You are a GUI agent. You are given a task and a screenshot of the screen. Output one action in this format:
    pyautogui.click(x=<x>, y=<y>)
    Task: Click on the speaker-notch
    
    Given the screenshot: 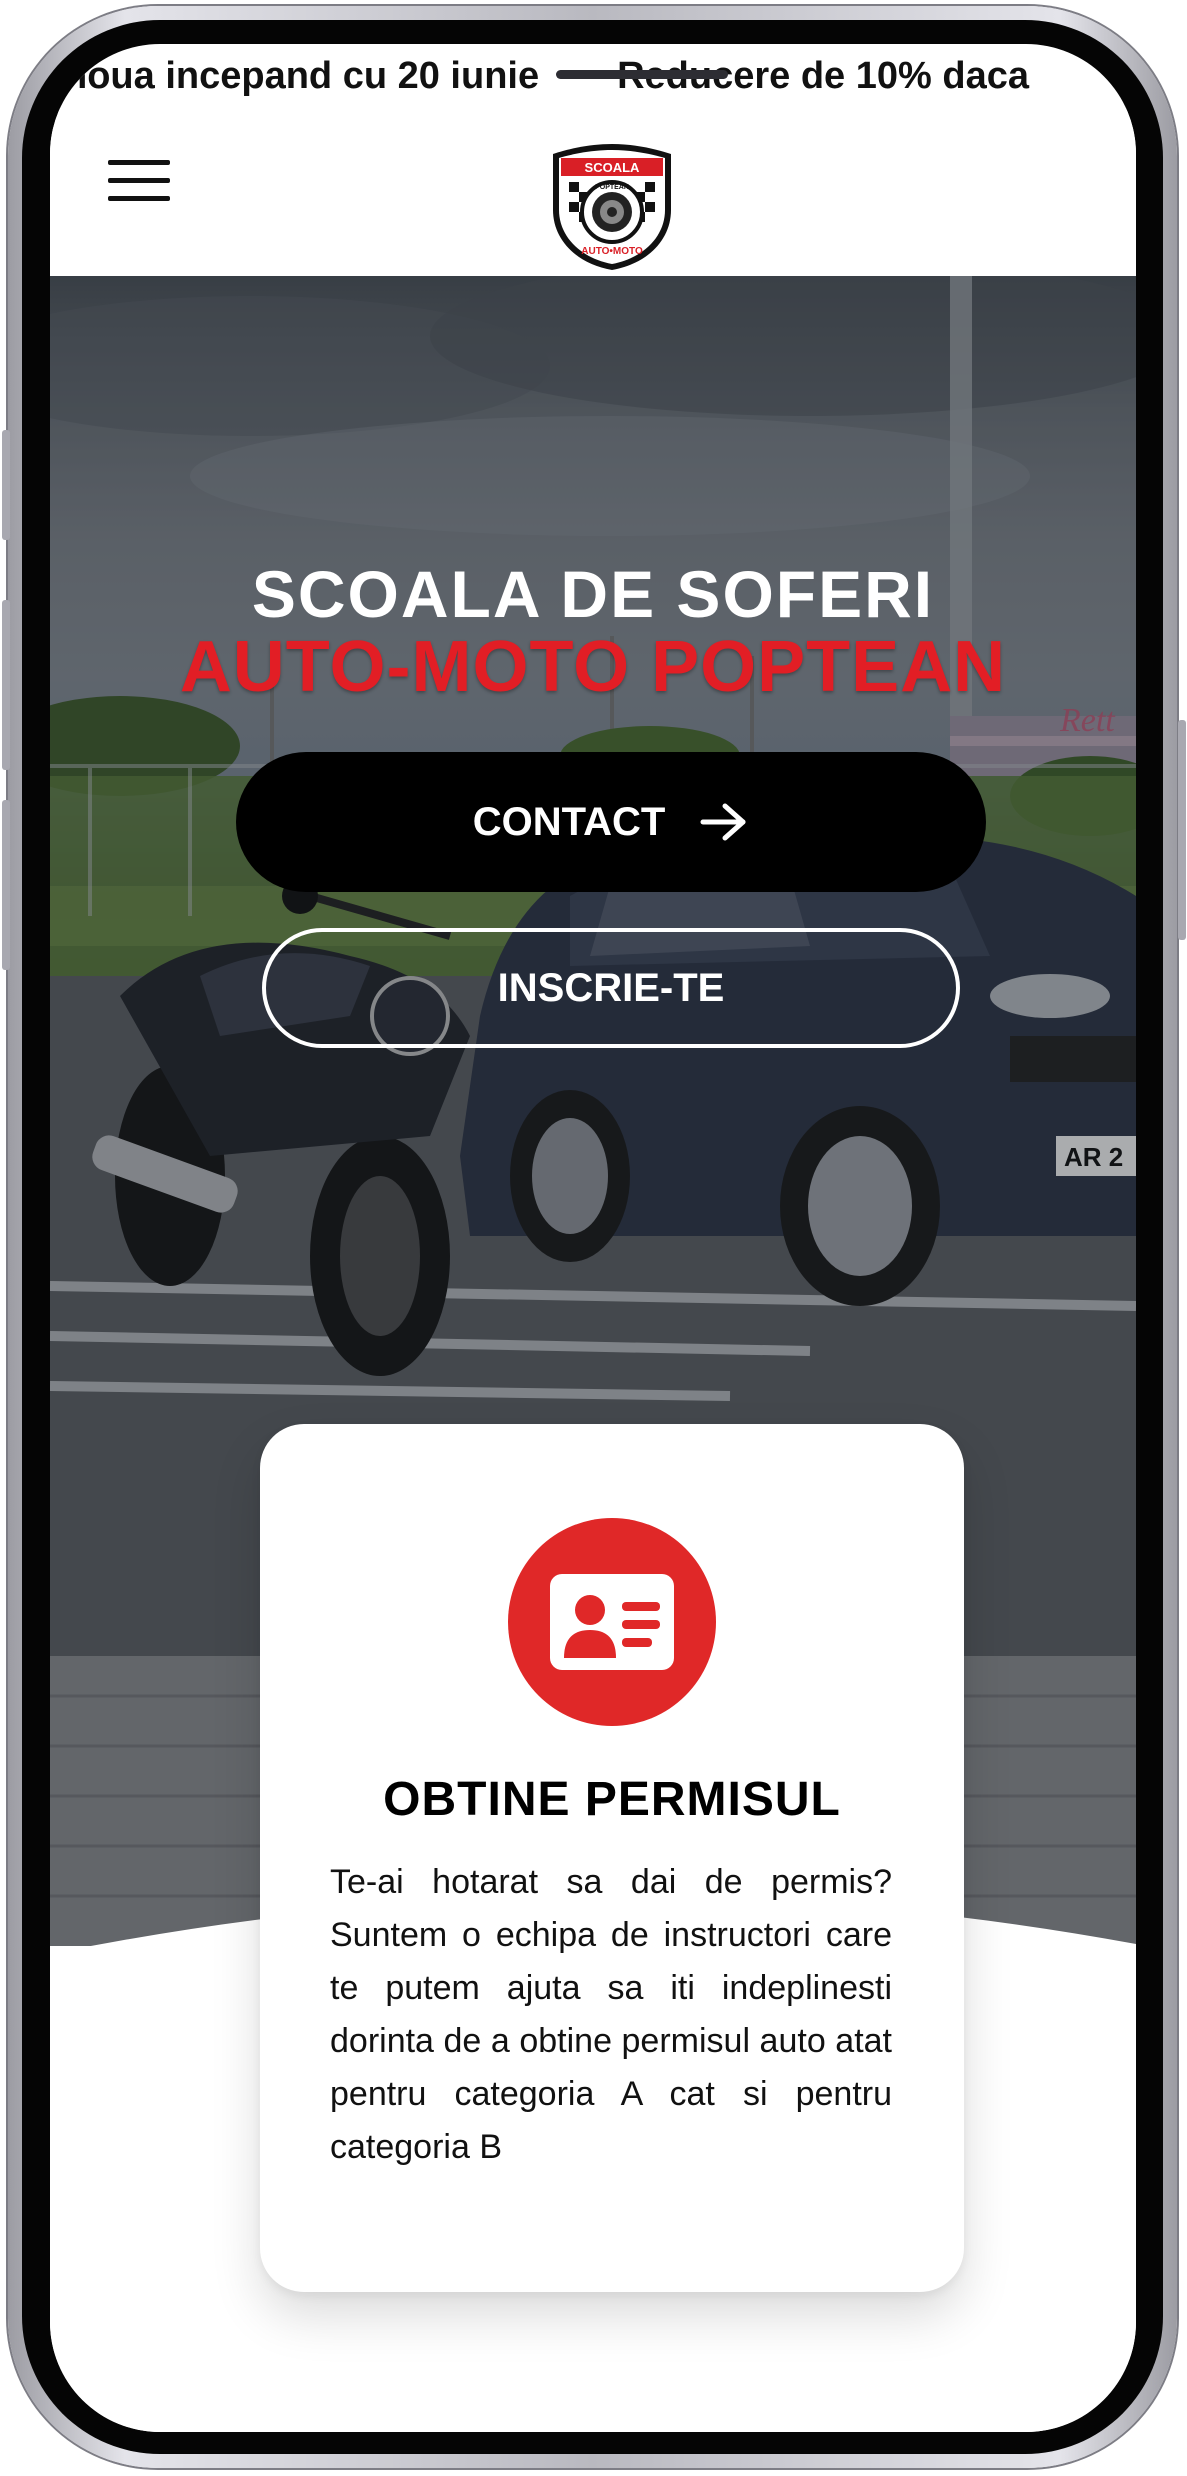 What is the action you would take?
    pyautogui.click(x=642, y=74)
    